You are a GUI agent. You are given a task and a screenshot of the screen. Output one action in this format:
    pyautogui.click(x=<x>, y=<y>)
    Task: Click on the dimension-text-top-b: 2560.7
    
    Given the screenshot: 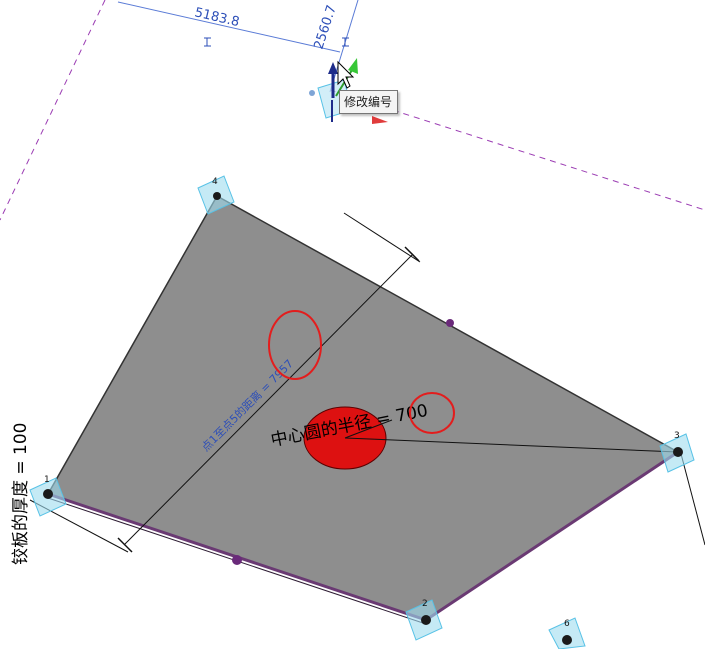 What is the action you would take?
    pyautogui.click(x=326, y=27)
    